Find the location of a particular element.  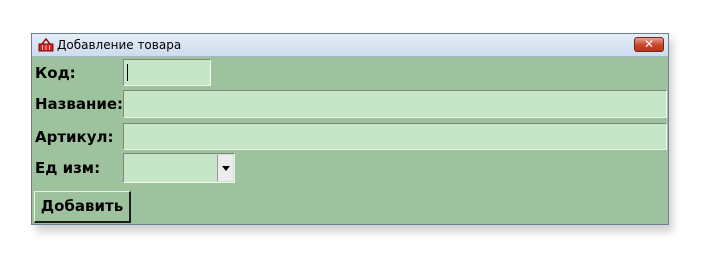

chevron-down-icon is located at coordinates (225, 168).